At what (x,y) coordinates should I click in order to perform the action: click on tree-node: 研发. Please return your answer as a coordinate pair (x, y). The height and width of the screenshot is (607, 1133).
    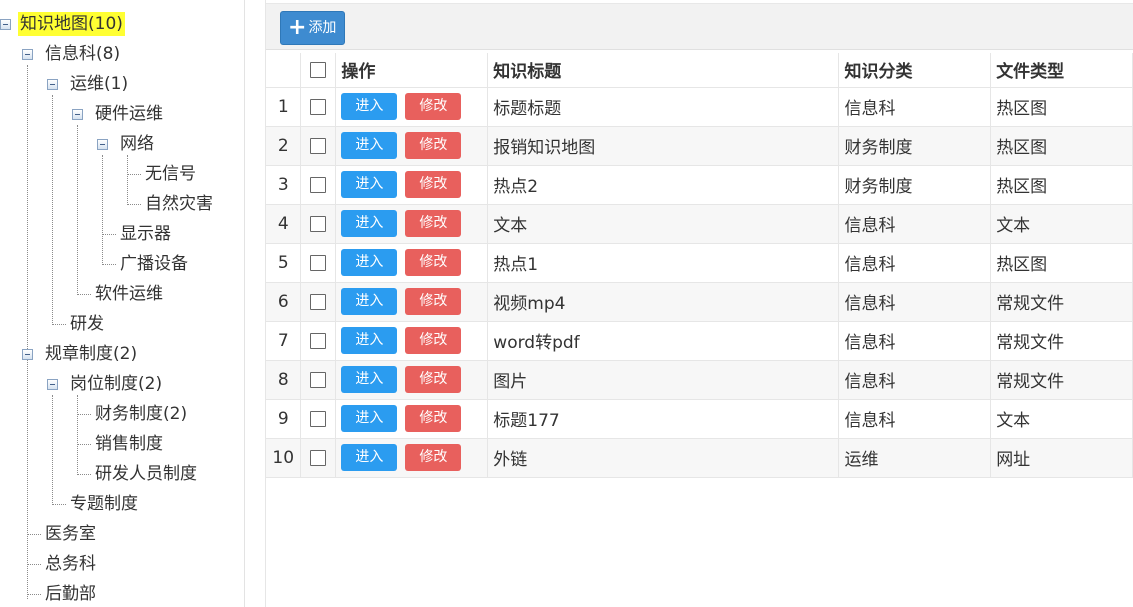
    Looking at the image, I should click on (87, 324).